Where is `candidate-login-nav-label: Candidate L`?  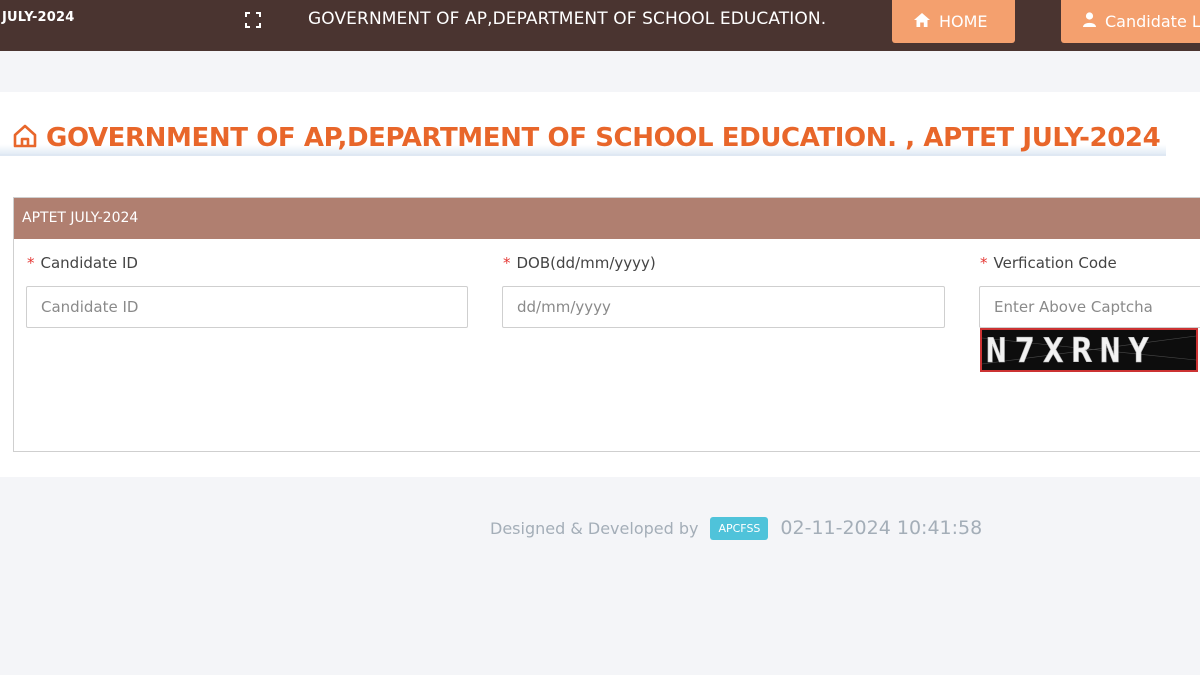
candidate-login-nav-label: Candidate L is located at coordinates (1152, 21).